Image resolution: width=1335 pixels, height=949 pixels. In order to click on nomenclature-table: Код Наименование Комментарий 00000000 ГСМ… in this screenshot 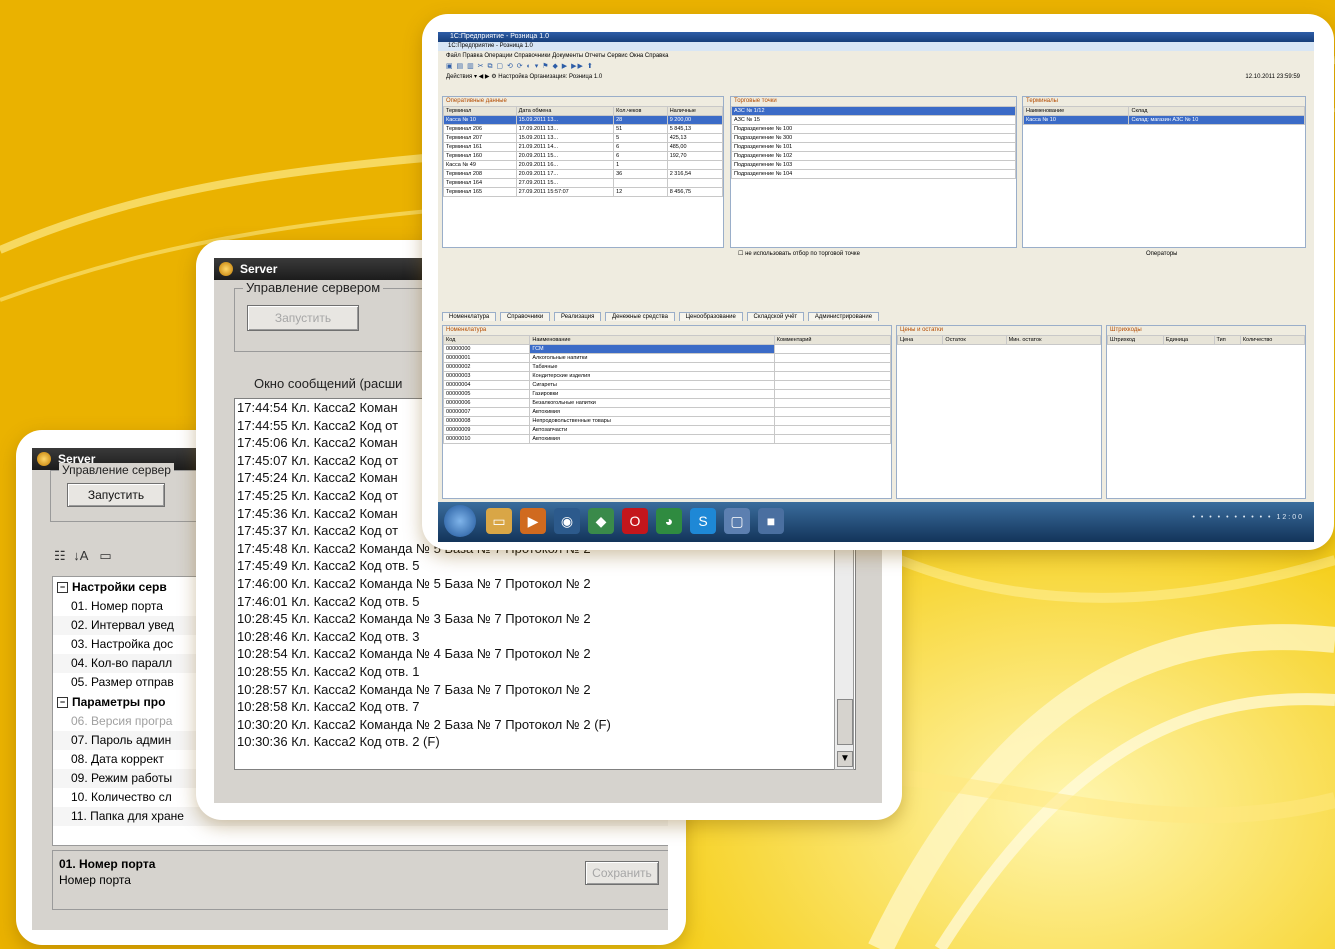, I will do `click(667, 389)`.